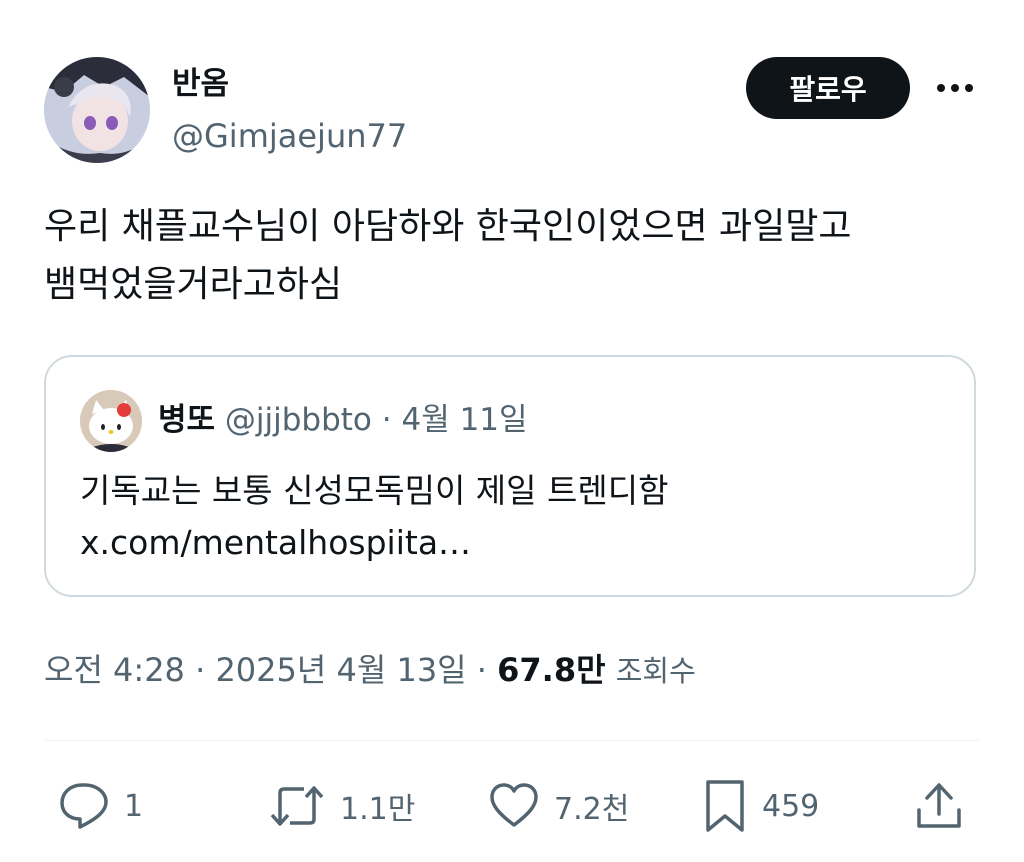 The width and height of the screenshot is (1024, 862). I want to click on retweet-button: 1.1만, so click(341, 806).